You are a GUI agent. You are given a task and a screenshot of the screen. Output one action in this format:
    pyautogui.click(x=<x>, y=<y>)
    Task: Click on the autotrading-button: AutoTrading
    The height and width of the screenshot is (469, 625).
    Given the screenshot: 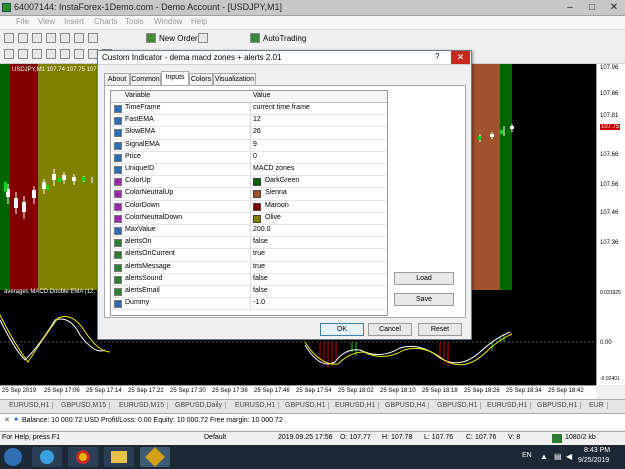 What is the action you would take?
    pyautogui.click(x=284, y=38)
    